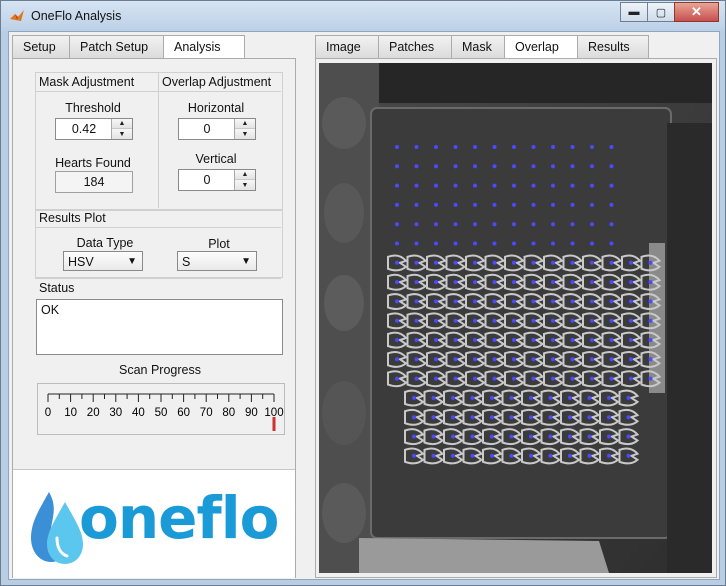 Image resolution: width=726 pixels, height=586 pixels. Describe the element at coordinates (541, 47) in the screenshot. I see `tab-overlap: Overlap` at that location.